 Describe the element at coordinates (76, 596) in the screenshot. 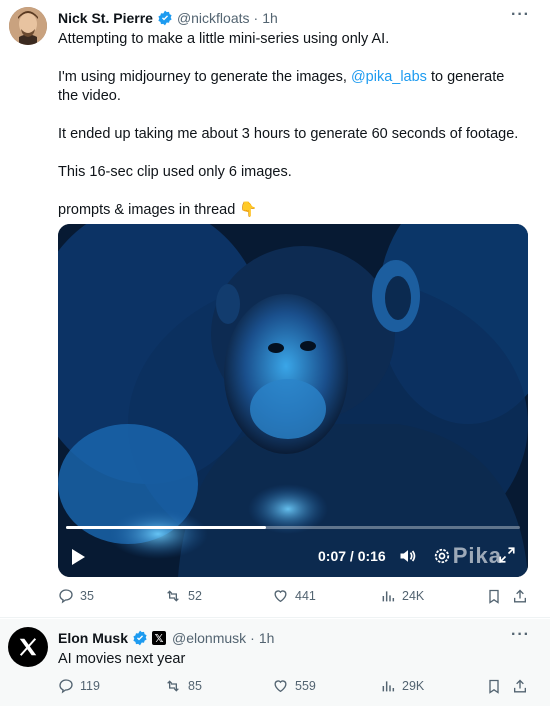

I see `reply-button: 35` at that location.